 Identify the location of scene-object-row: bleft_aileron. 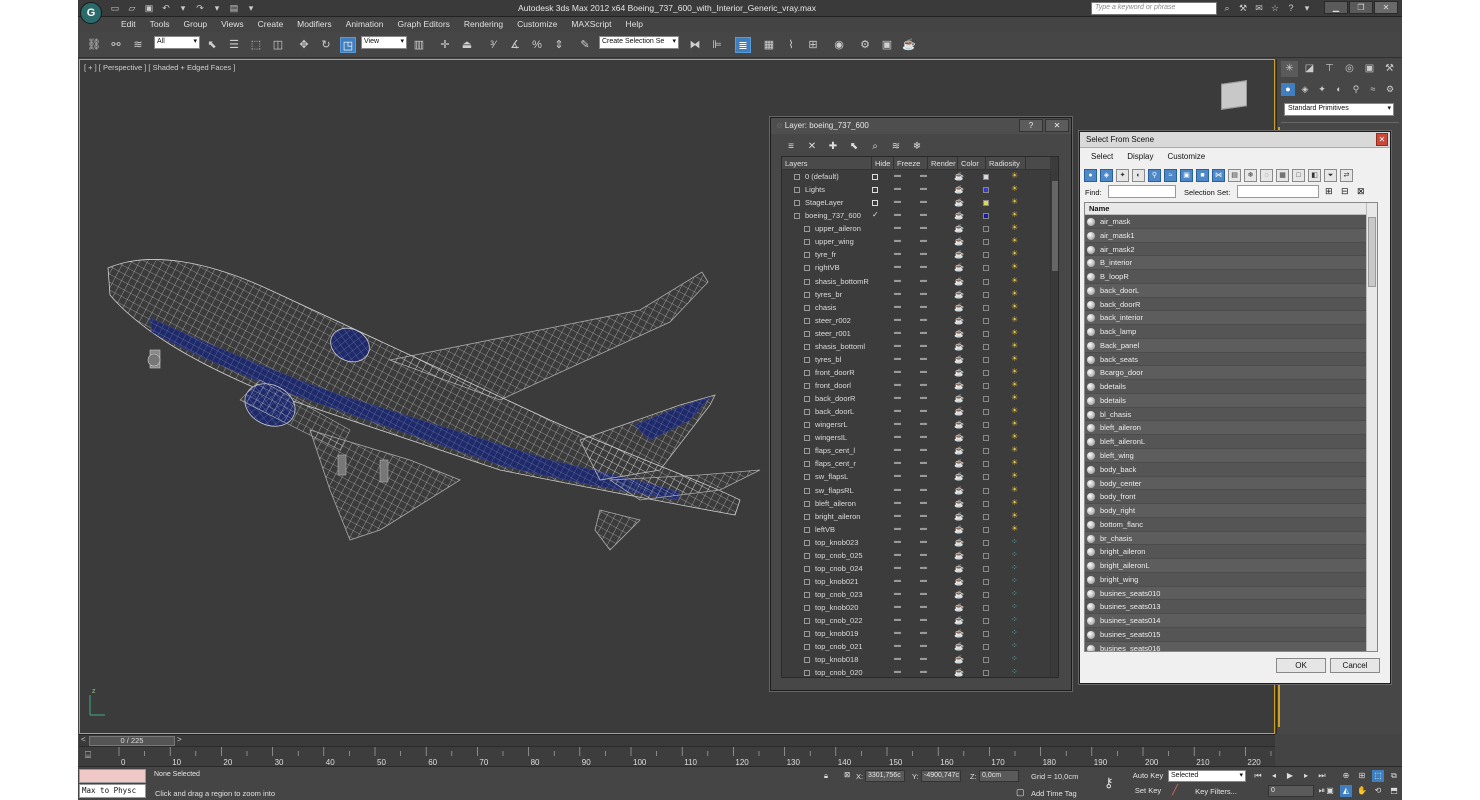
(1231, 428).